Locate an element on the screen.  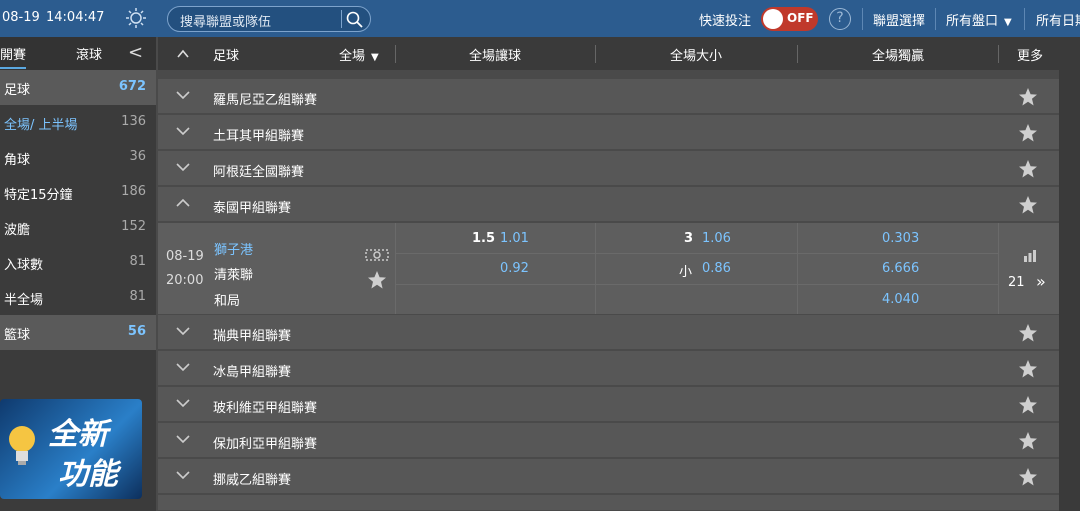
over-under-header: 全場大小 is located at coordinates (696, 56).